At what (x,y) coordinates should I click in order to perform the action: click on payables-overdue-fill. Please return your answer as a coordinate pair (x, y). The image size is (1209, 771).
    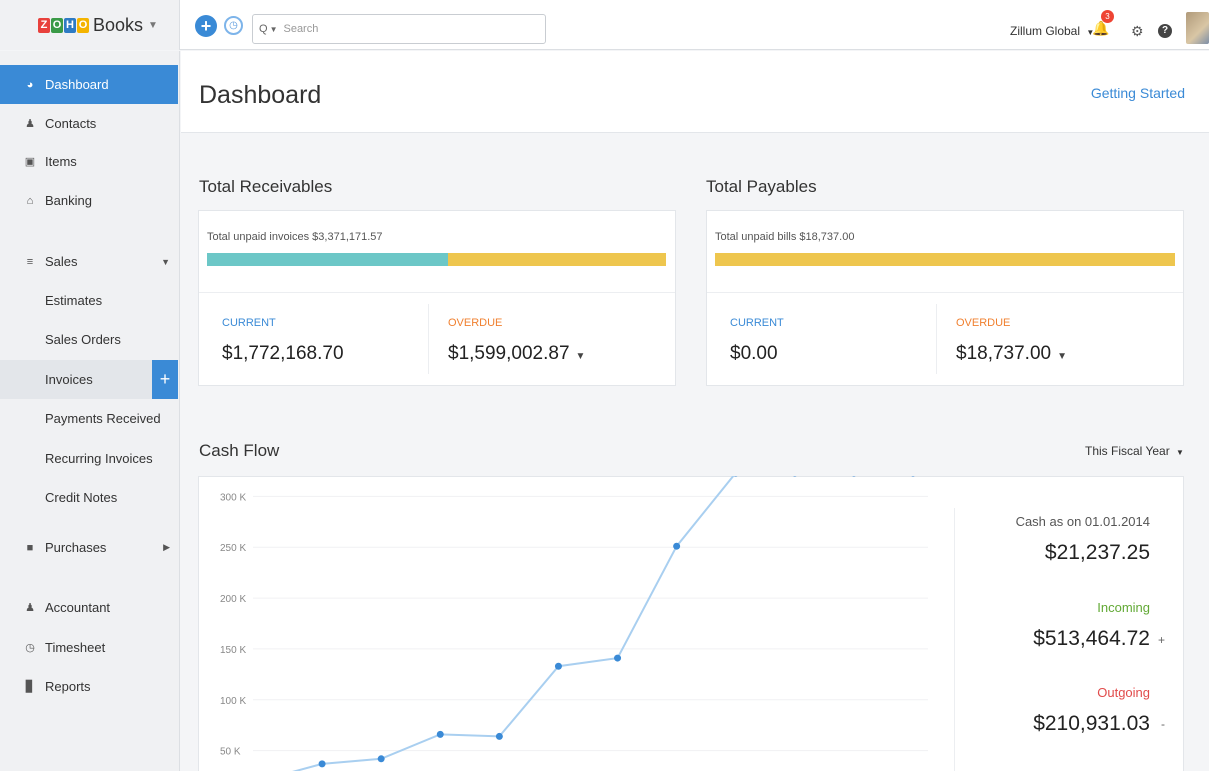
    Looking at the image, I should click on (945, 259).